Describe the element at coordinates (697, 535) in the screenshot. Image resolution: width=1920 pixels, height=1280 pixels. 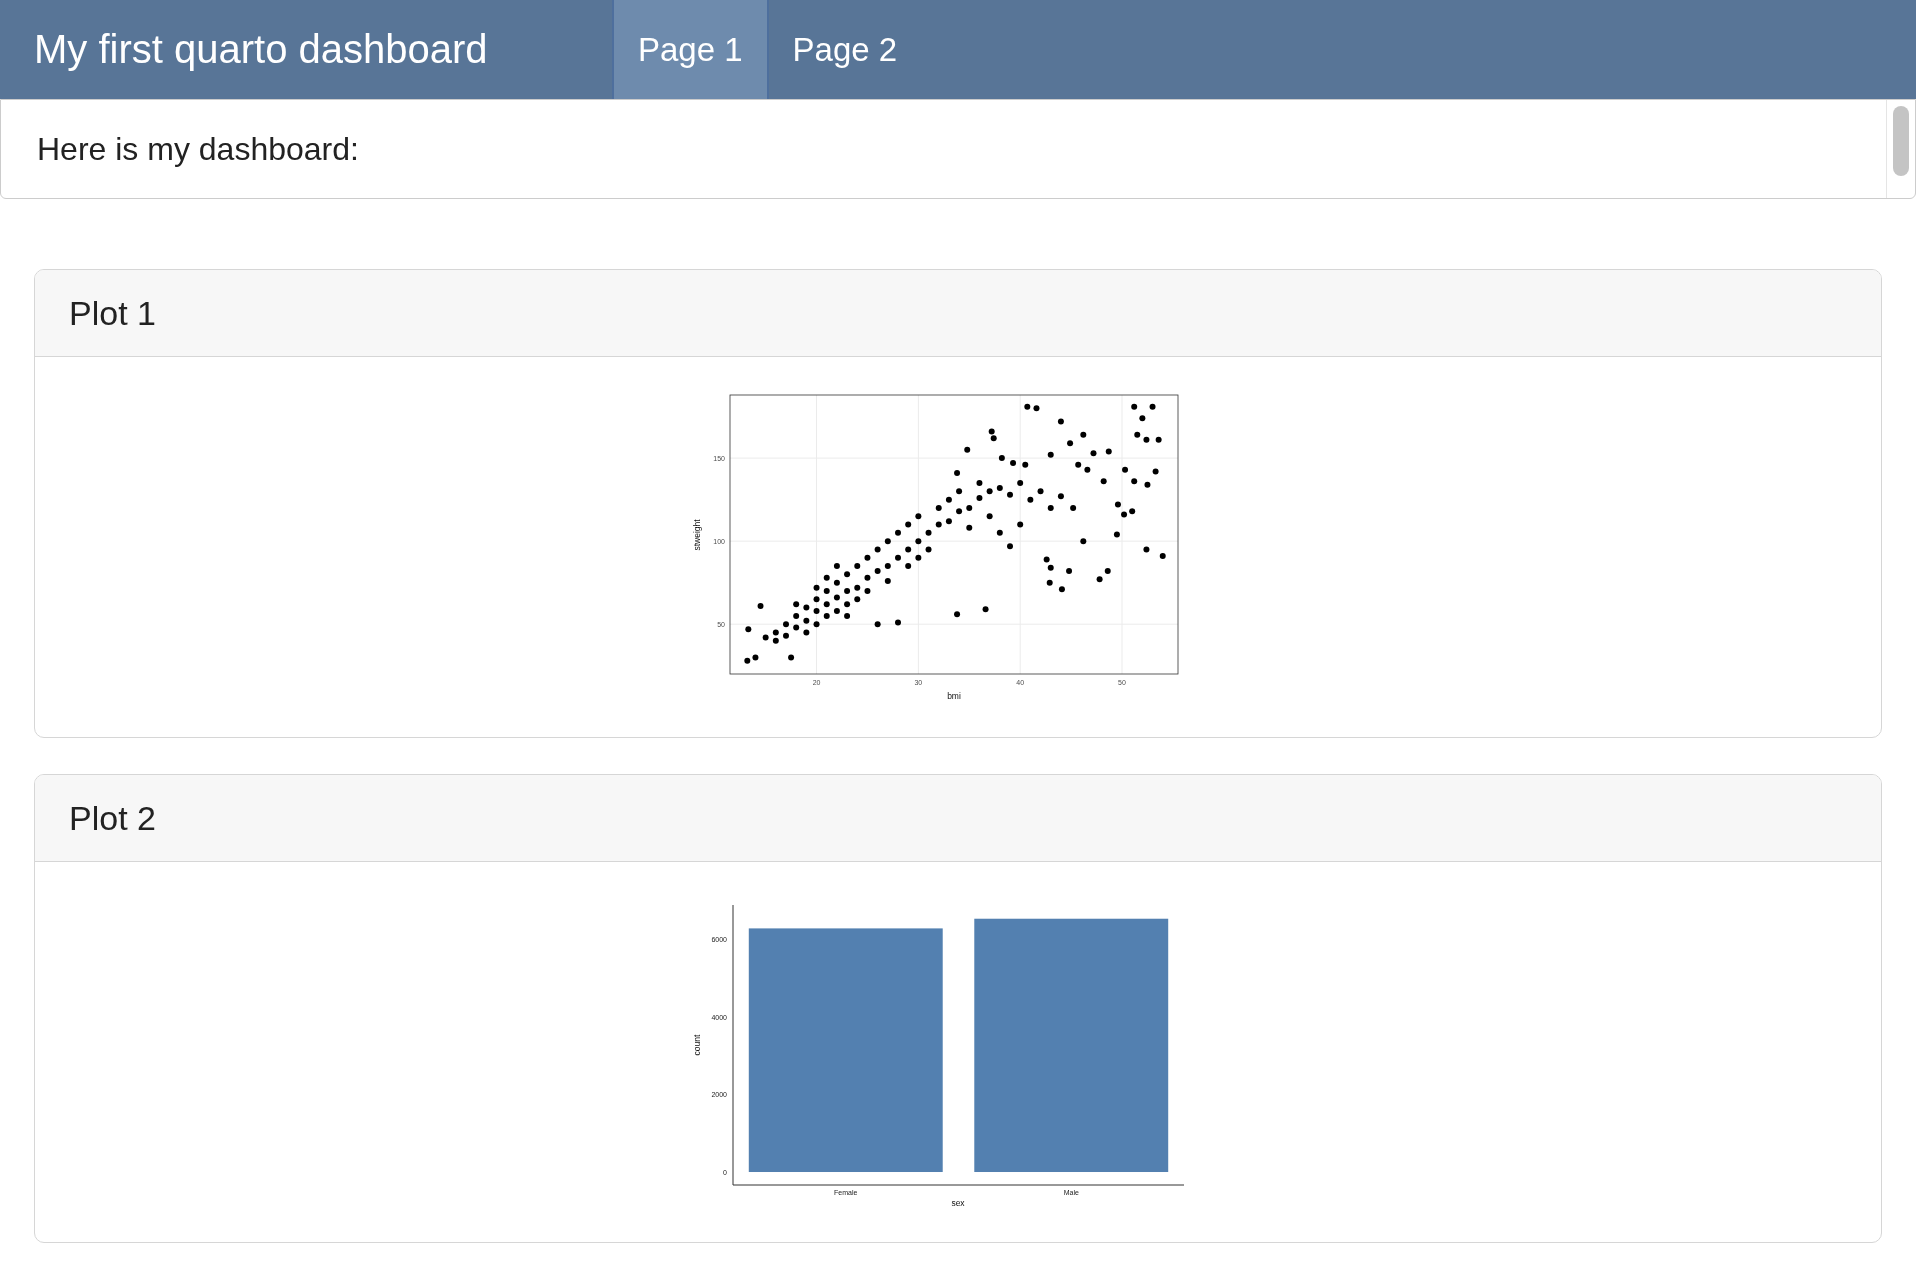
I see `y-axis-label: stweight` at that location.